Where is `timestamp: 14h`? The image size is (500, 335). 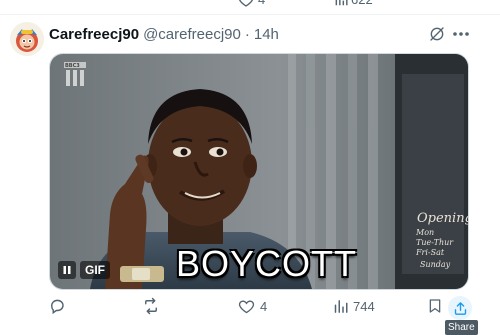
timestamp: 14h is located at coordinates (266, 34).